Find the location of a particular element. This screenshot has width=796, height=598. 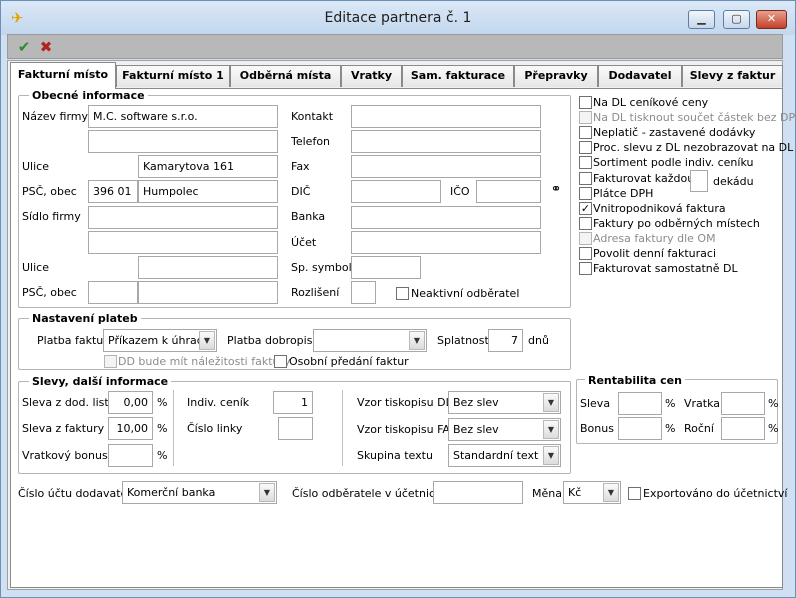

titlebar: ✈ Editace partnera č. 1 ▁ ▢ ✕ is located at coordinates (398, 18).